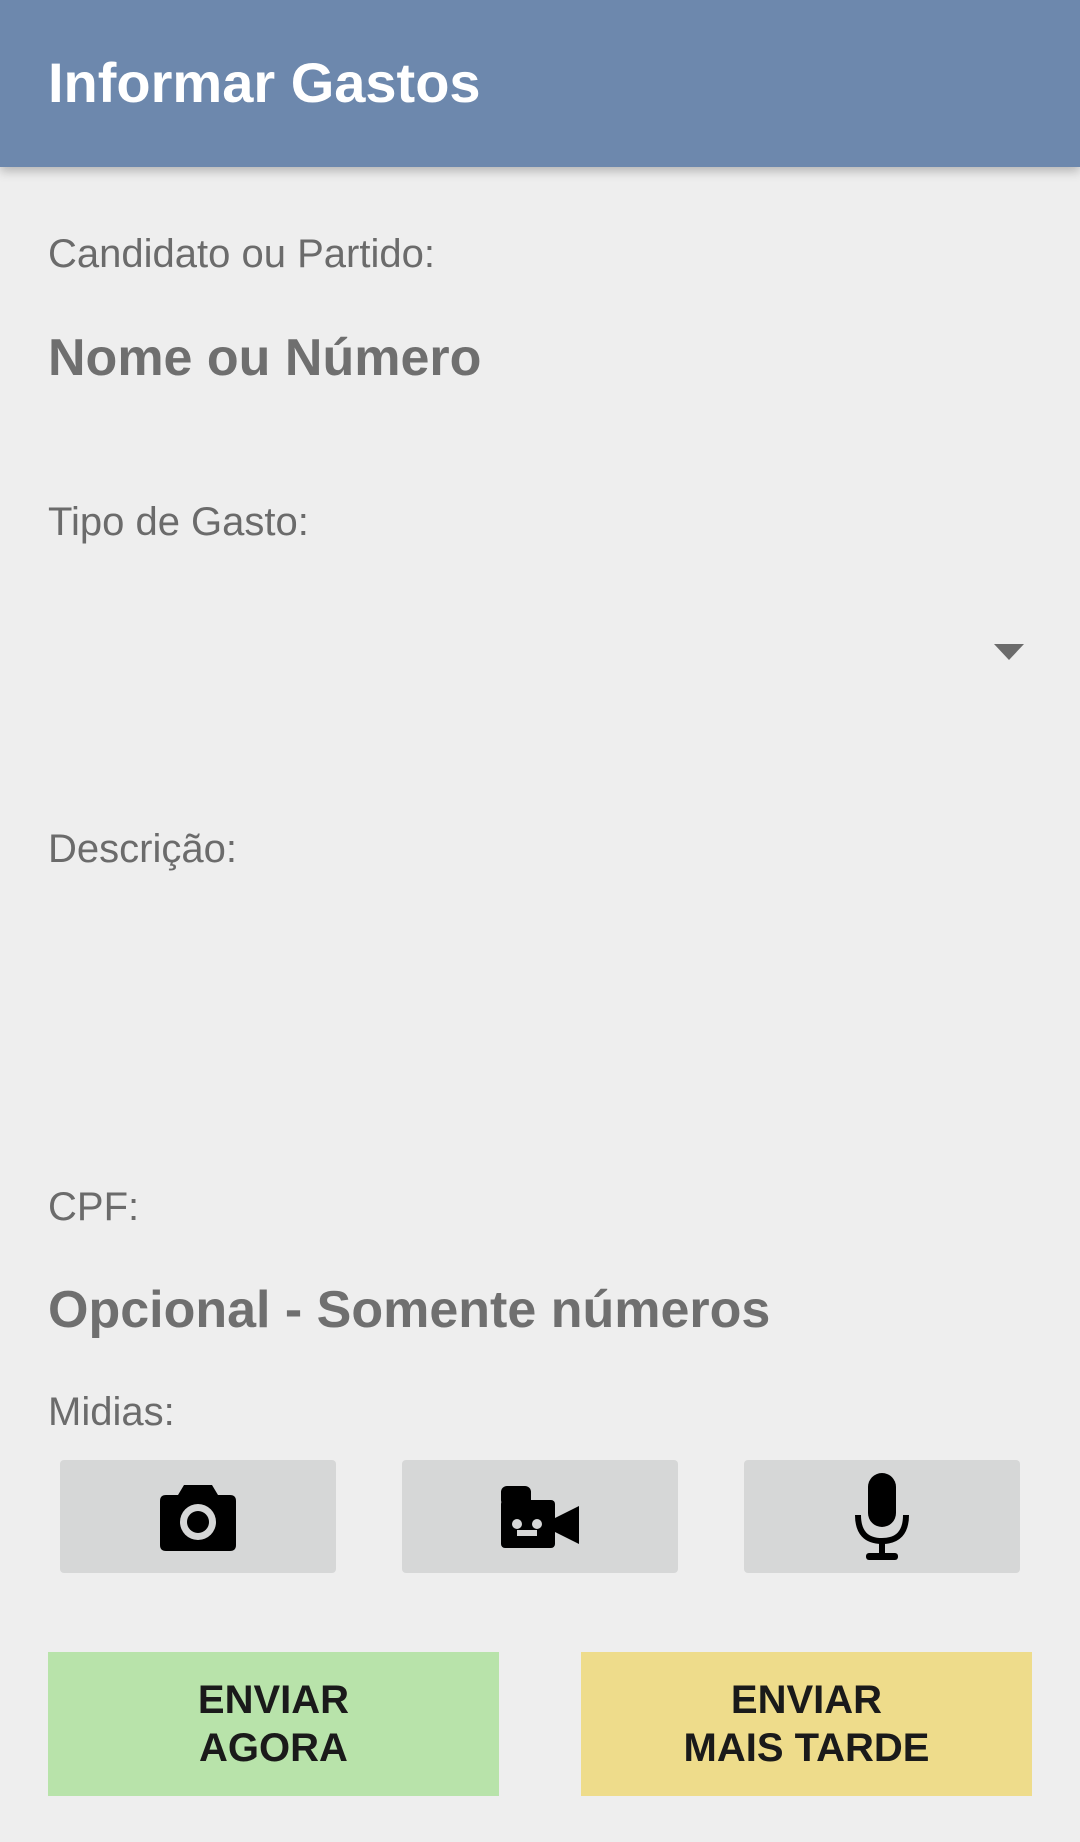 The height and width of the screenshot is (1842, 1080). I want to click on candidate-label: Candidato ou Partido:, so click(241, 254).